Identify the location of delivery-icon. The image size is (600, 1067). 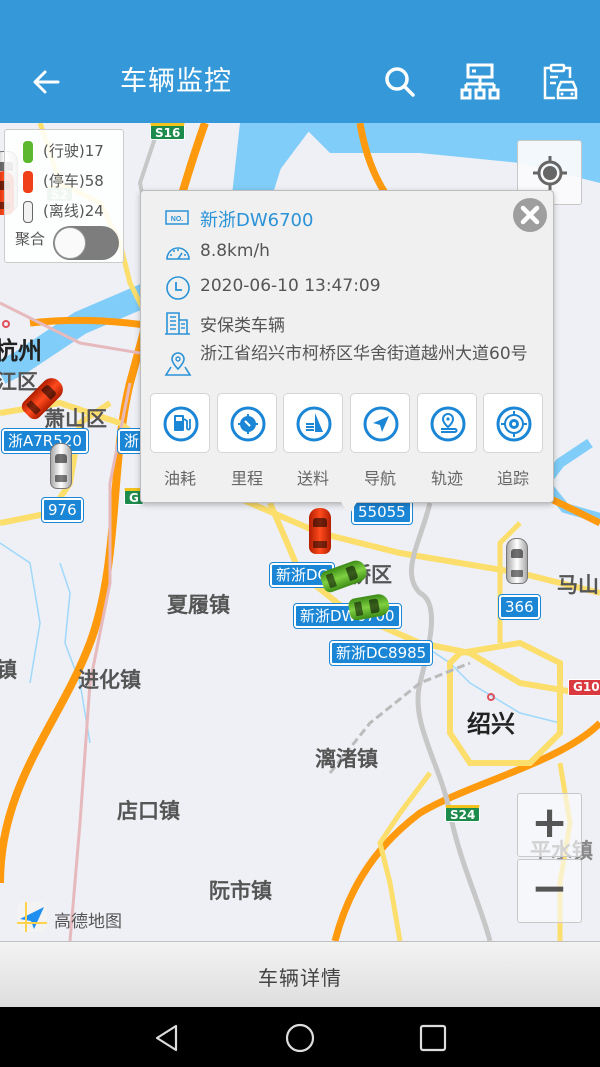
(314, 424).